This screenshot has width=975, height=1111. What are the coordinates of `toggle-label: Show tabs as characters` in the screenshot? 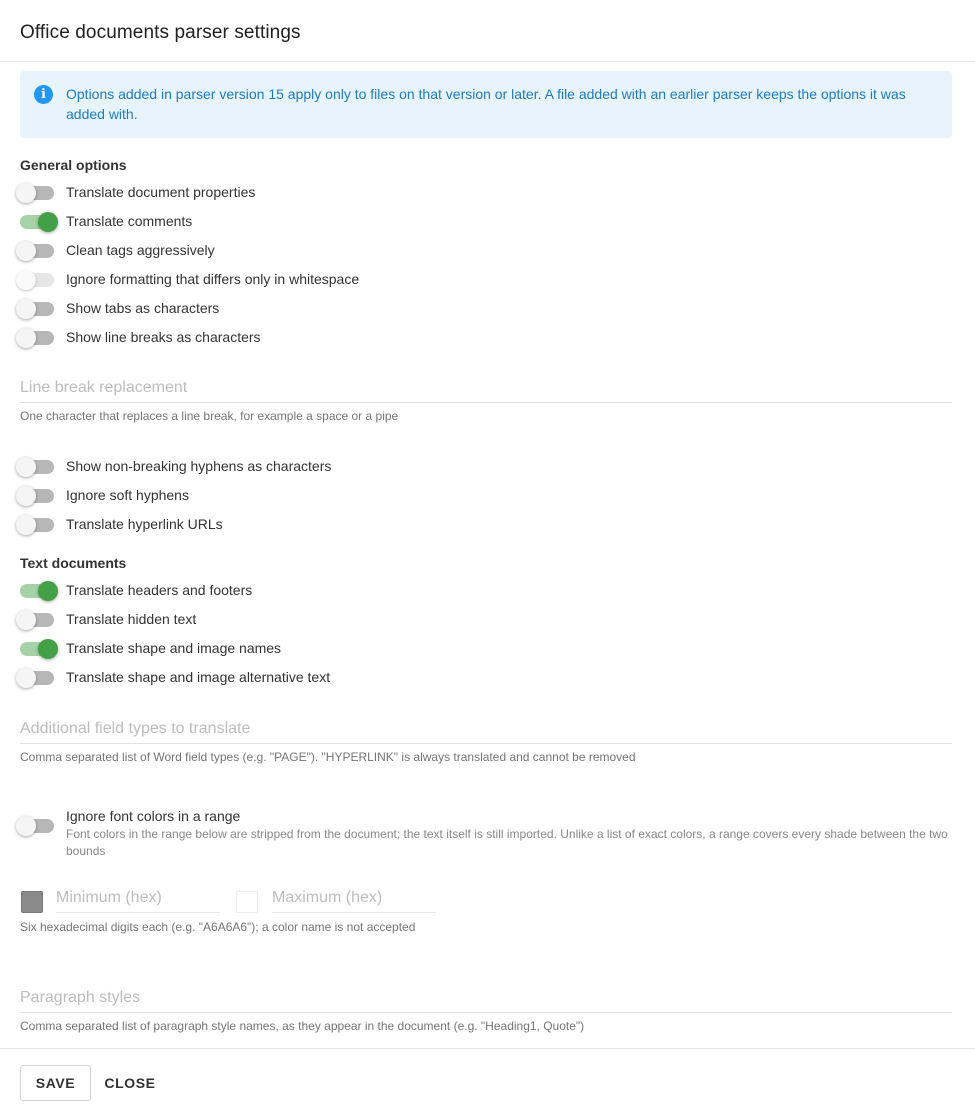 It's located at (143, 308).